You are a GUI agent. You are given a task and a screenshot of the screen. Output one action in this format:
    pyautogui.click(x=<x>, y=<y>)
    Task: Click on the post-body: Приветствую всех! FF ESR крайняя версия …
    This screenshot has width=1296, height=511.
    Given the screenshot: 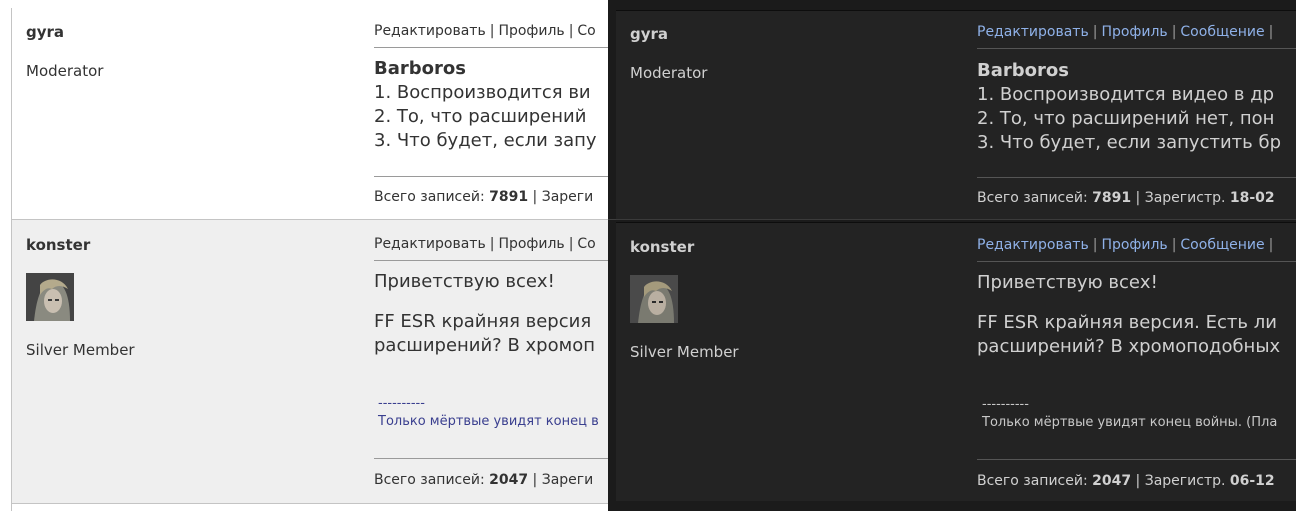 What is the action you would take?
    pyautogui.click(x=484, y=314)
    